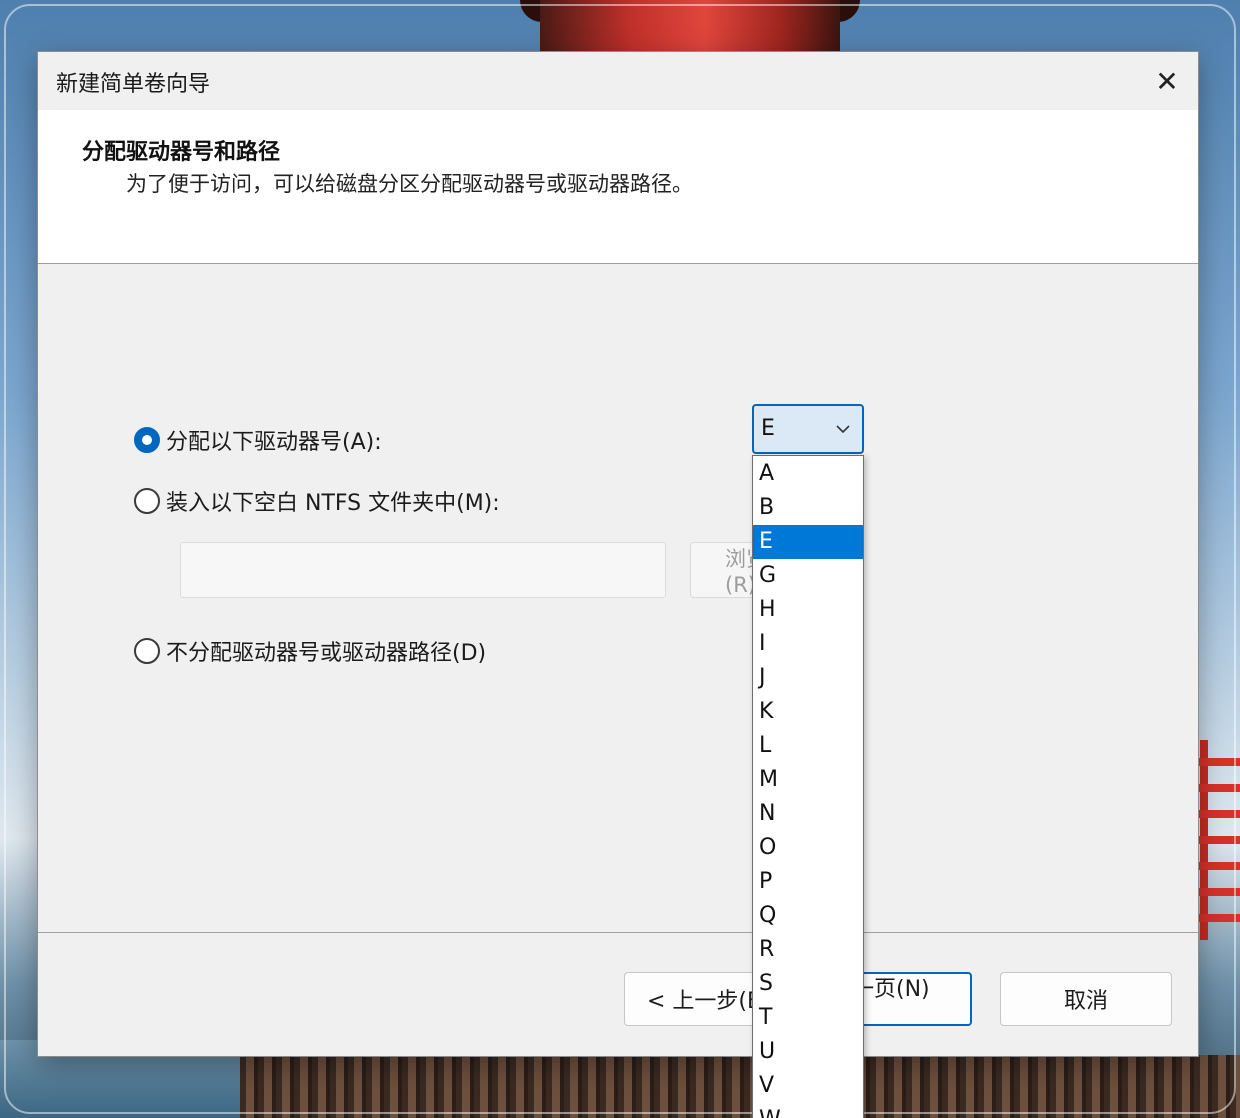 Image resolution: width=1240 pixels, height=1118 pixels. What do you see at coordinates (274, 442) in the screenshot?
I see `radio-assign-letter-label: 分配以下驱动器号(A):` at bounding box center [274, 442].